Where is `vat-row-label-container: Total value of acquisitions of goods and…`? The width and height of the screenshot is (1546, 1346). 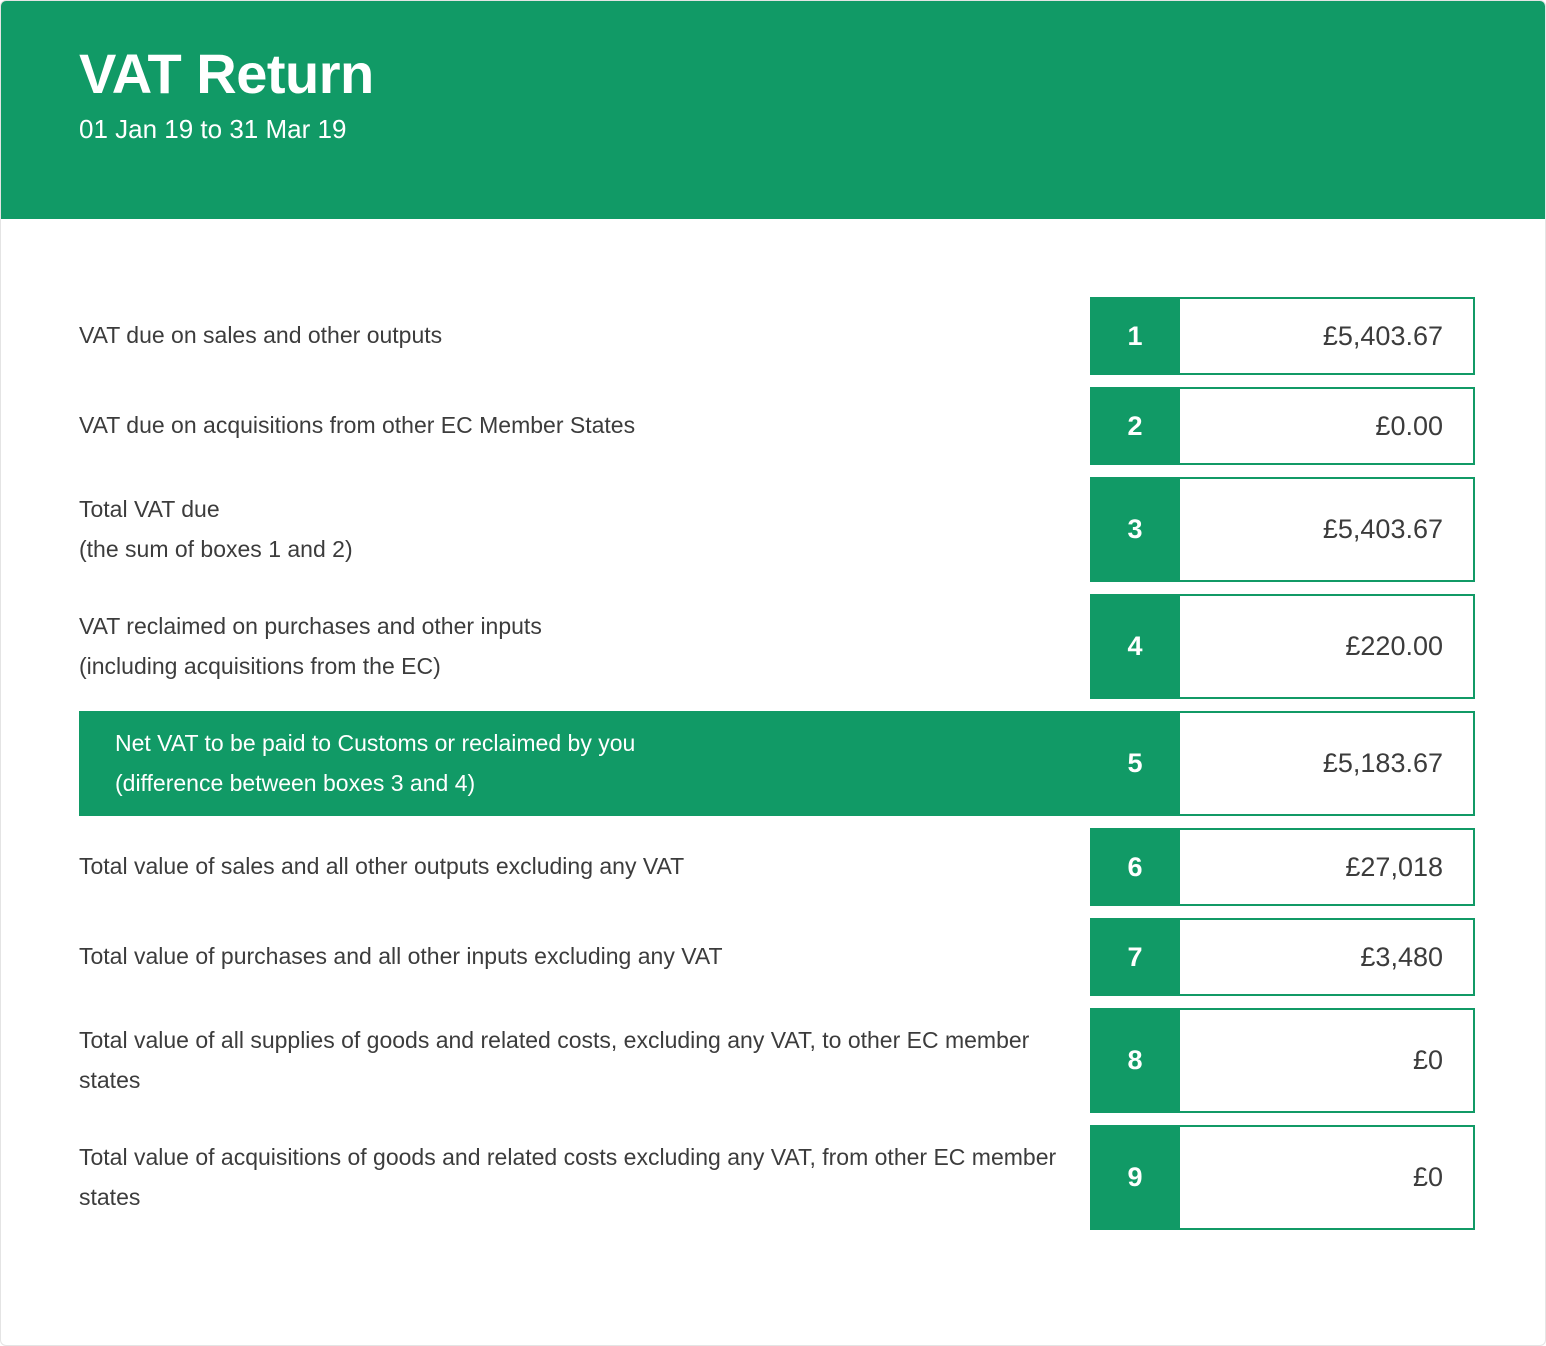
vat-row-label-container: Total value of acquisitions of goods and… is located at coordinates (545, 1177).